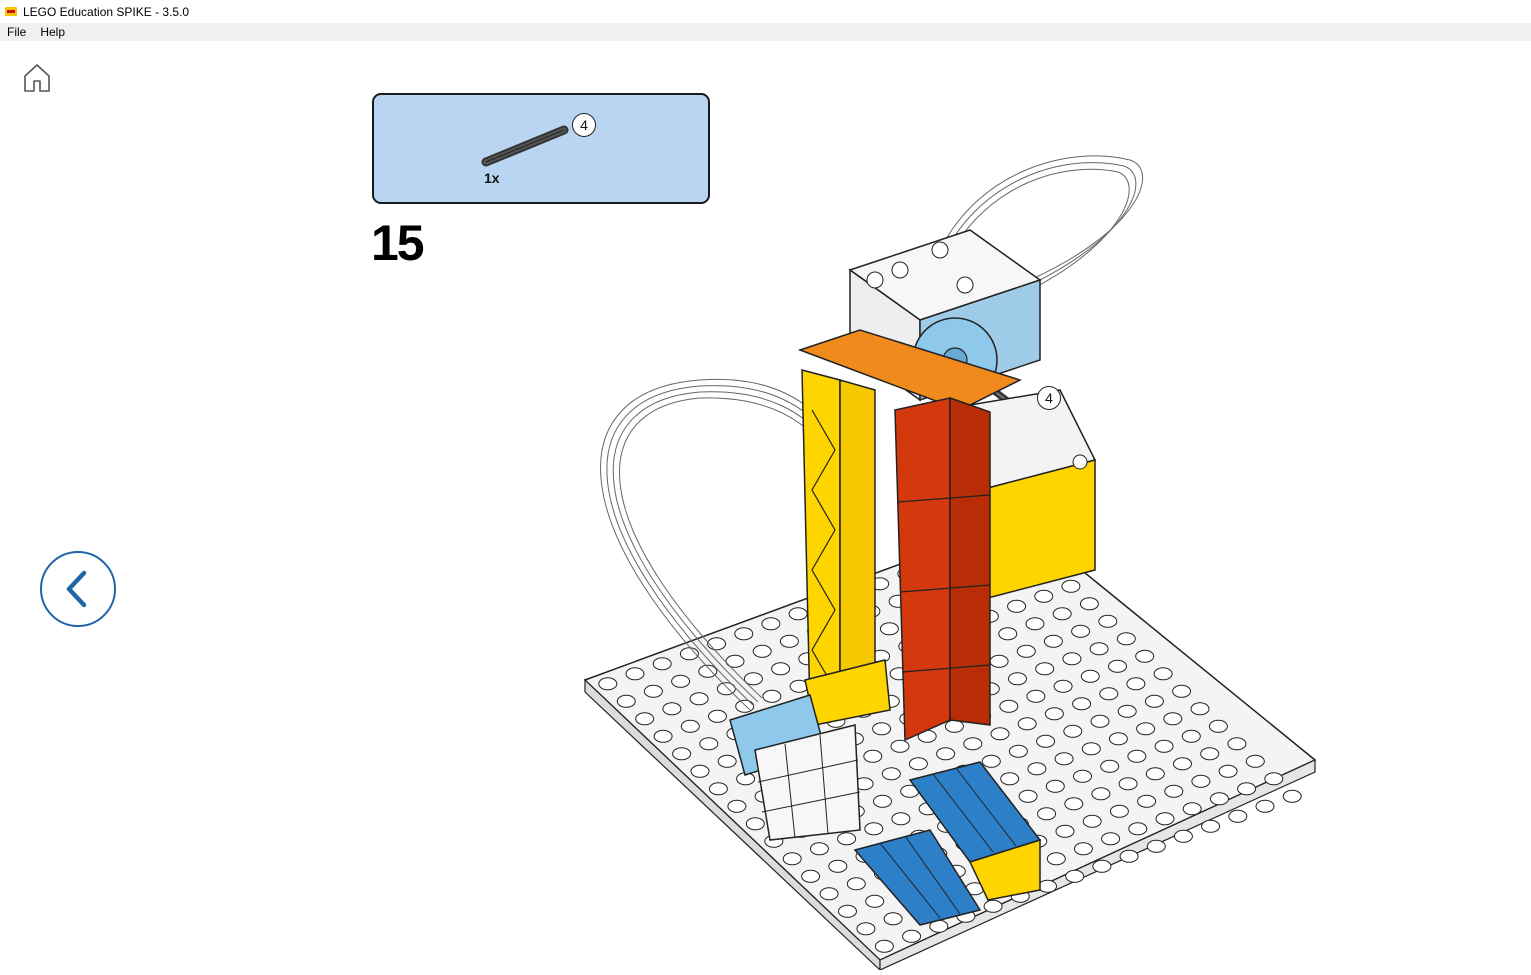  I want to click on title-bar: LEGO Education SPIKE - 3.5.0, so click(765, 11).